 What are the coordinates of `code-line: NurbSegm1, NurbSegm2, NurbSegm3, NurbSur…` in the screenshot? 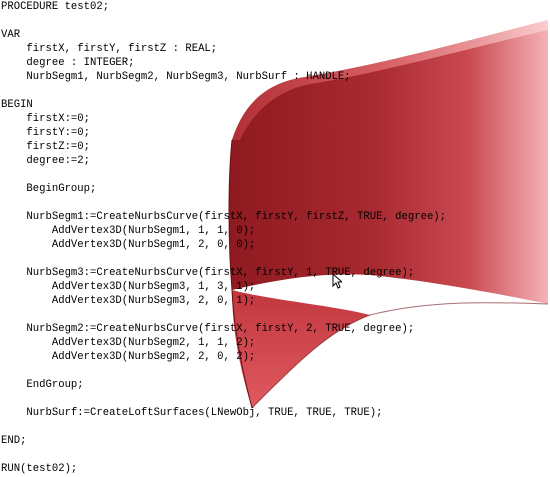 It's located at (176, 77).